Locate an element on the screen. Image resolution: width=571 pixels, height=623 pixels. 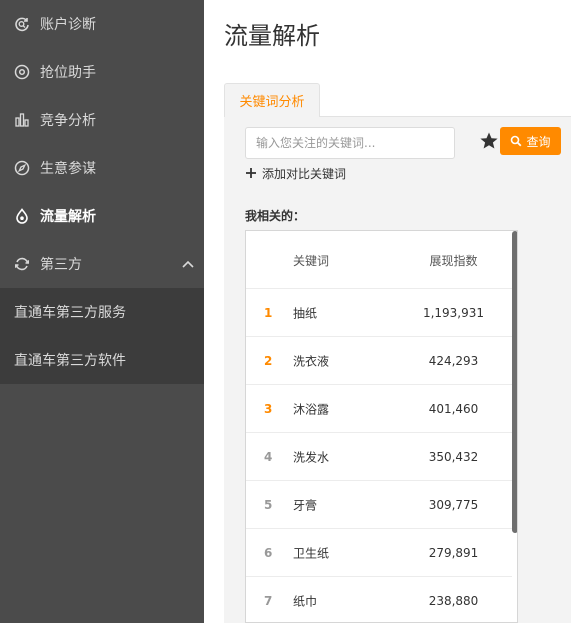
tab-keyword-analysis: 关键词分析 is located at coordinates (272, 100).